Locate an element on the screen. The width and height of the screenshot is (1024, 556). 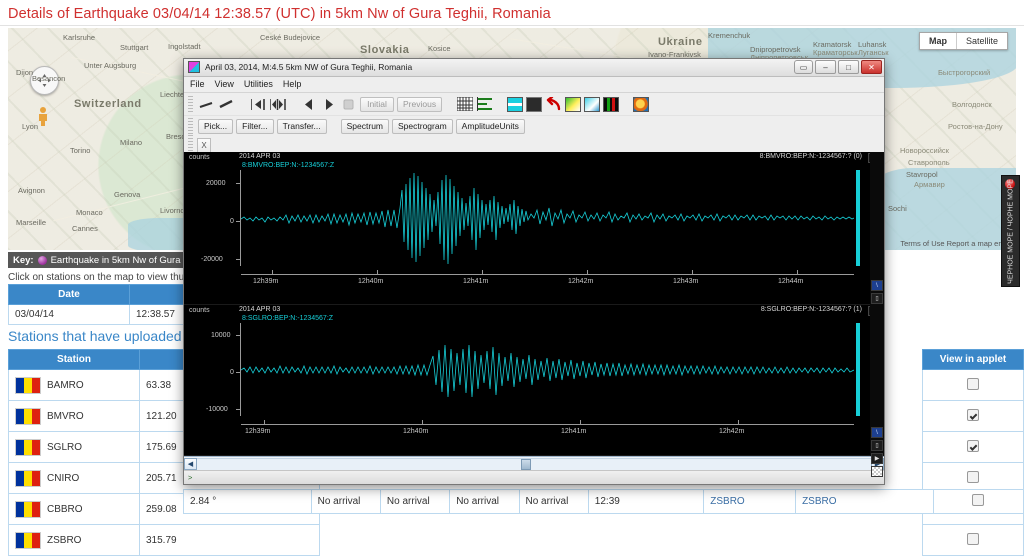
map-type-switcher: Map Satellite is located at coordinates (963, 41).